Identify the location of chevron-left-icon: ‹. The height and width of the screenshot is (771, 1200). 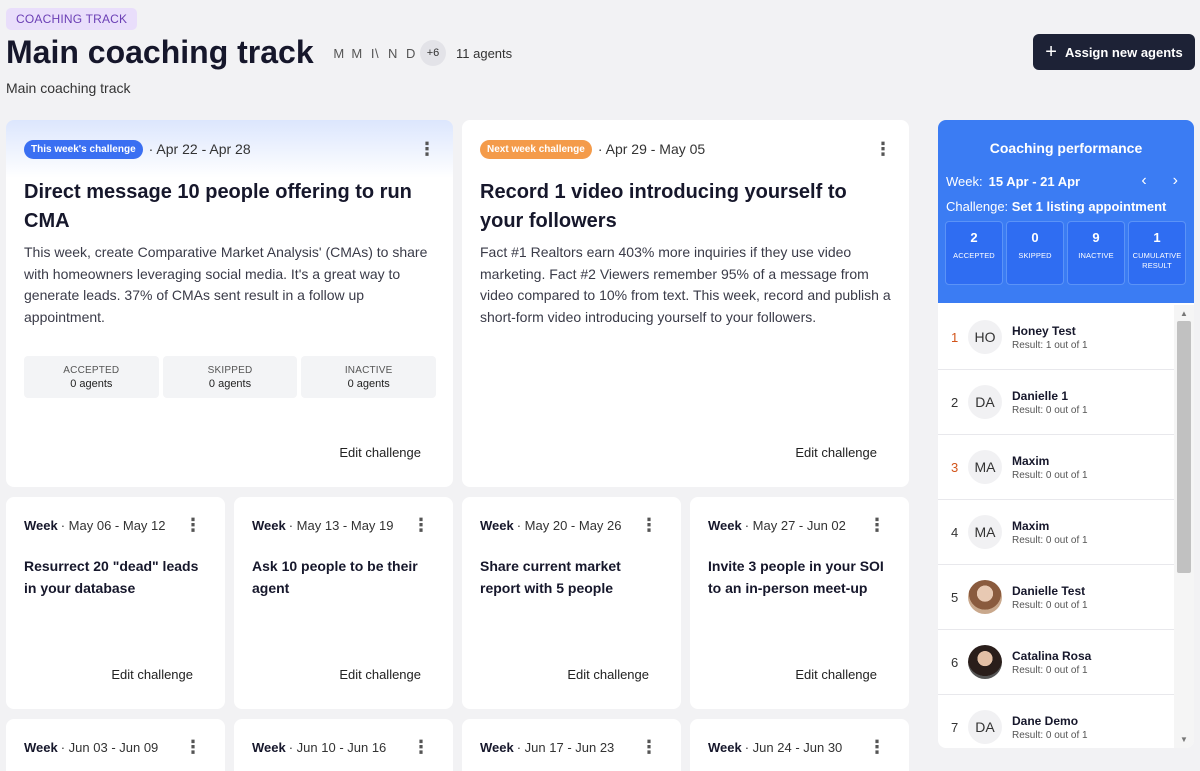
(1143, 181).